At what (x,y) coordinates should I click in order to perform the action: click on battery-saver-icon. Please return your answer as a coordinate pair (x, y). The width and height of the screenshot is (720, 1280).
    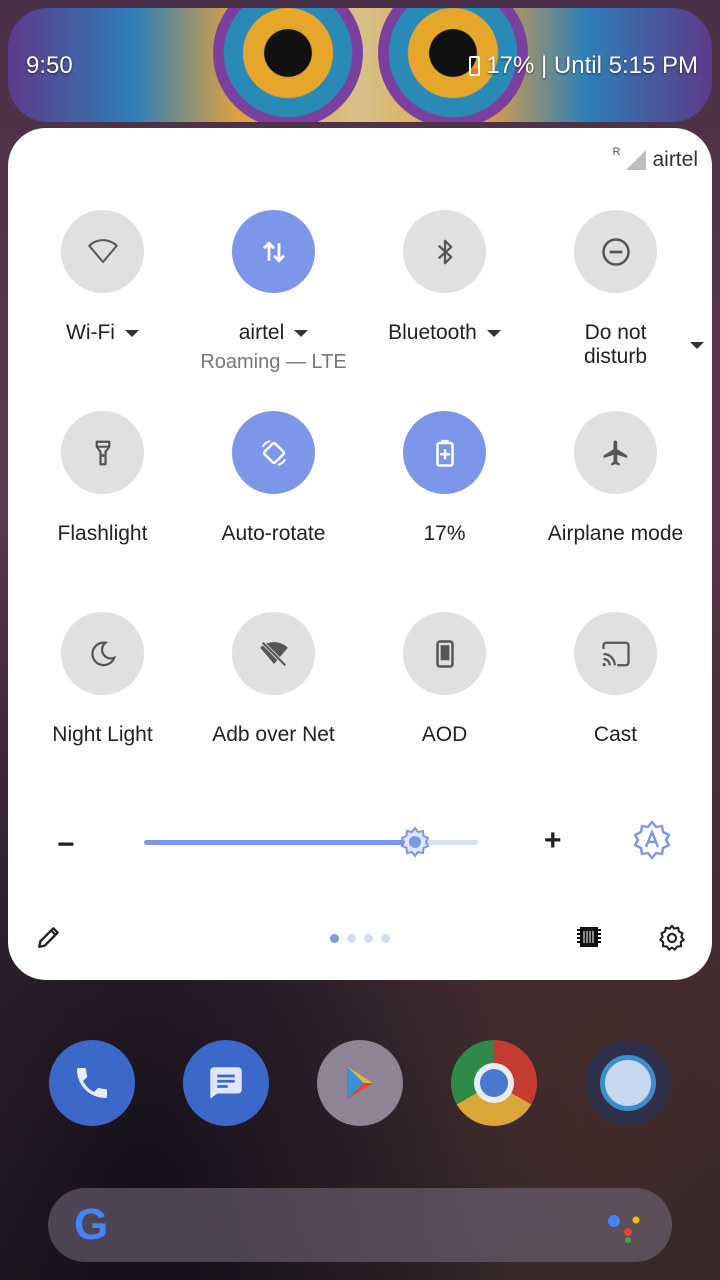
    Looking at the image, I should click on (444, 453).